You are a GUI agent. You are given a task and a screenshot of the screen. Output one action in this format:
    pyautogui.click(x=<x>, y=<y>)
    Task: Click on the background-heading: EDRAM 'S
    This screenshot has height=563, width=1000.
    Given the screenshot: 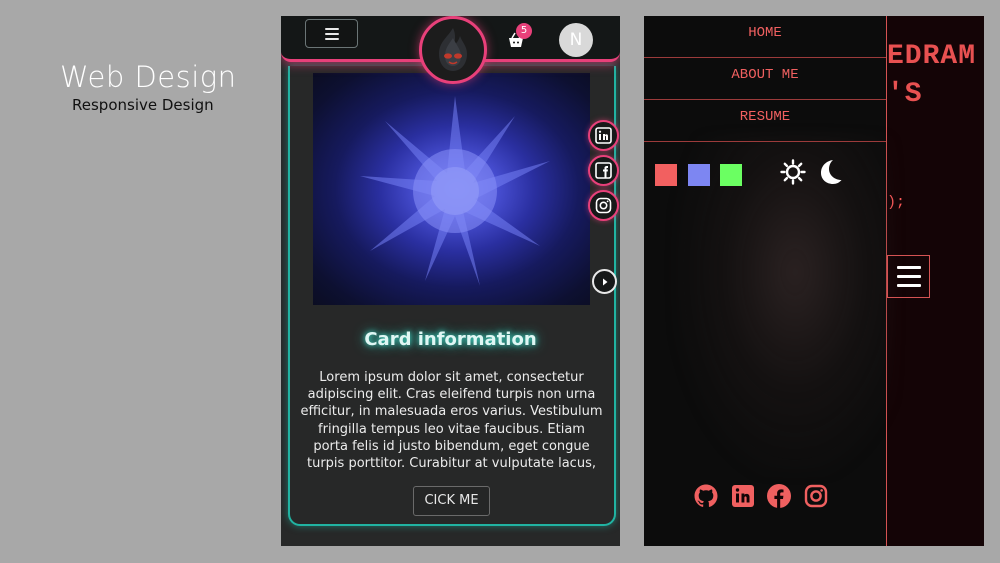 What is the action you would take?
    pyautogui.click(x=931, y=76)
    